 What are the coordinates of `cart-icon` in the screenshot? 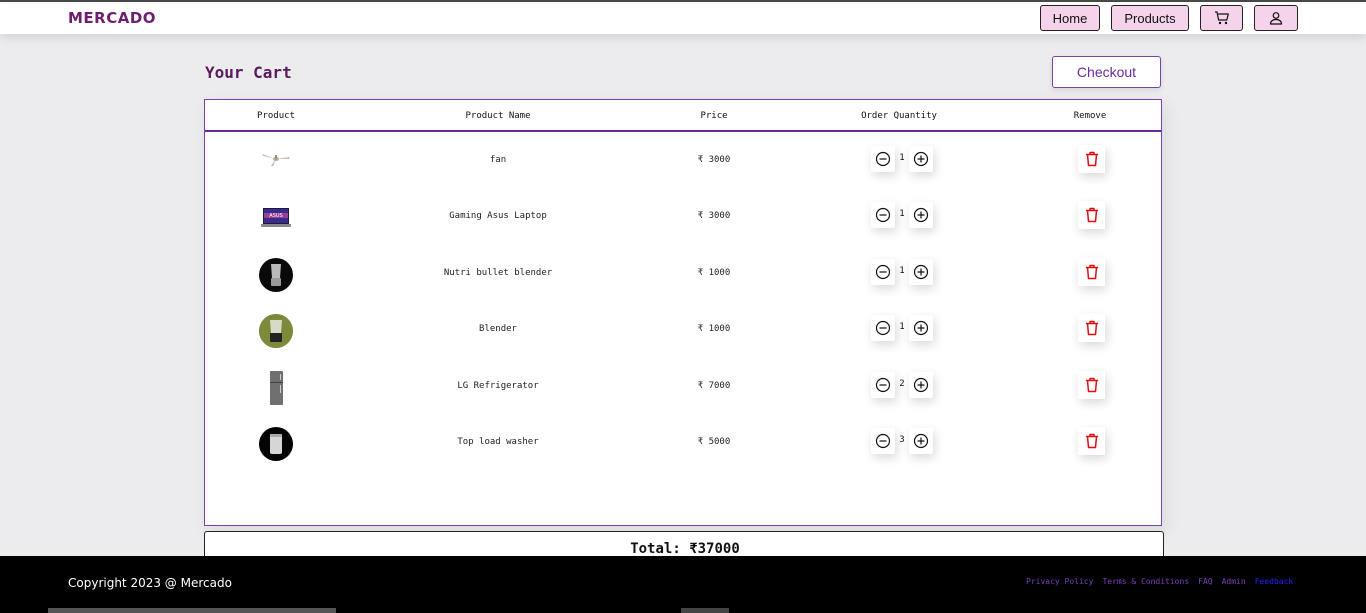 It's located at (1221, 18).